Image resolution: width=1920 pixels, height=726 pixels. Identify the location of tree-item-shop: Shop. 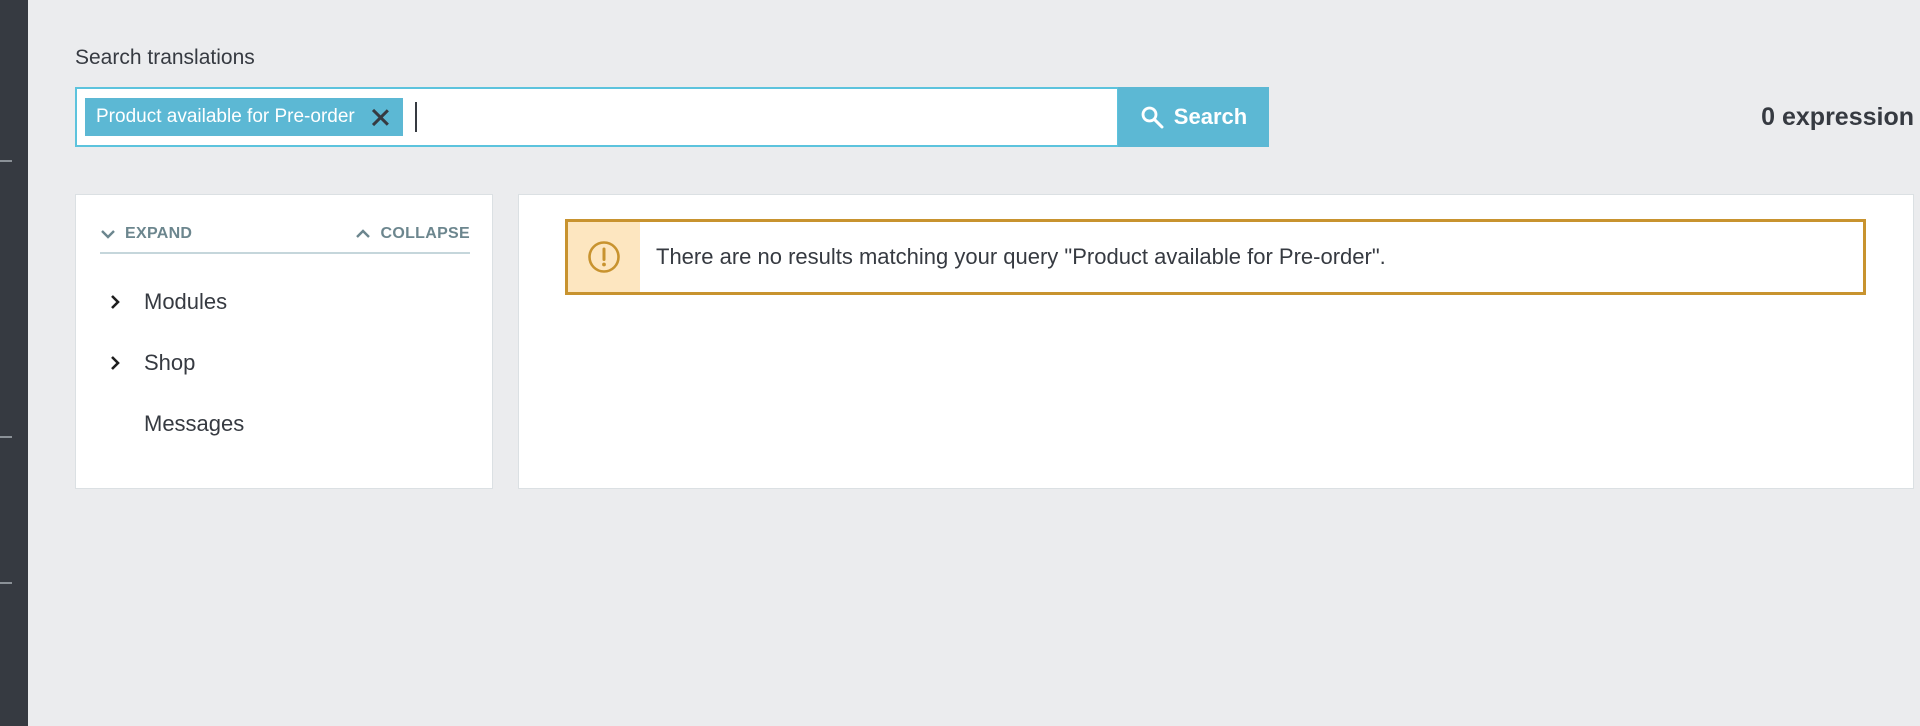
(152, 363).